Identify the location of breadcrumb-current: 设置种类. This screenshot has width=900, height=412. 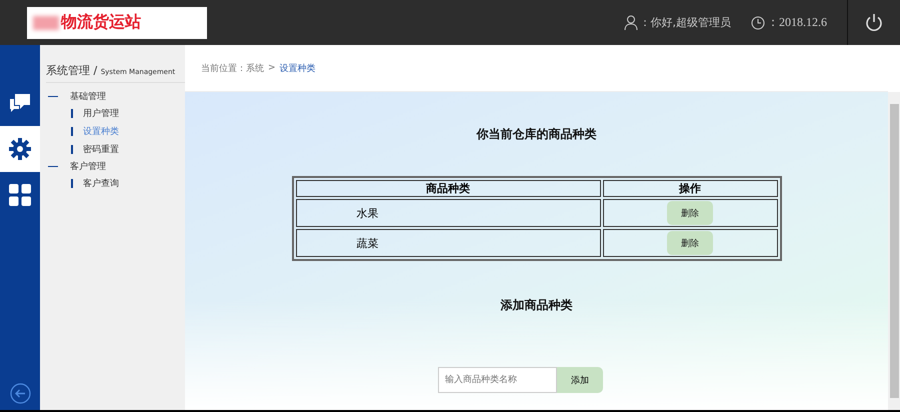
(298, 68).